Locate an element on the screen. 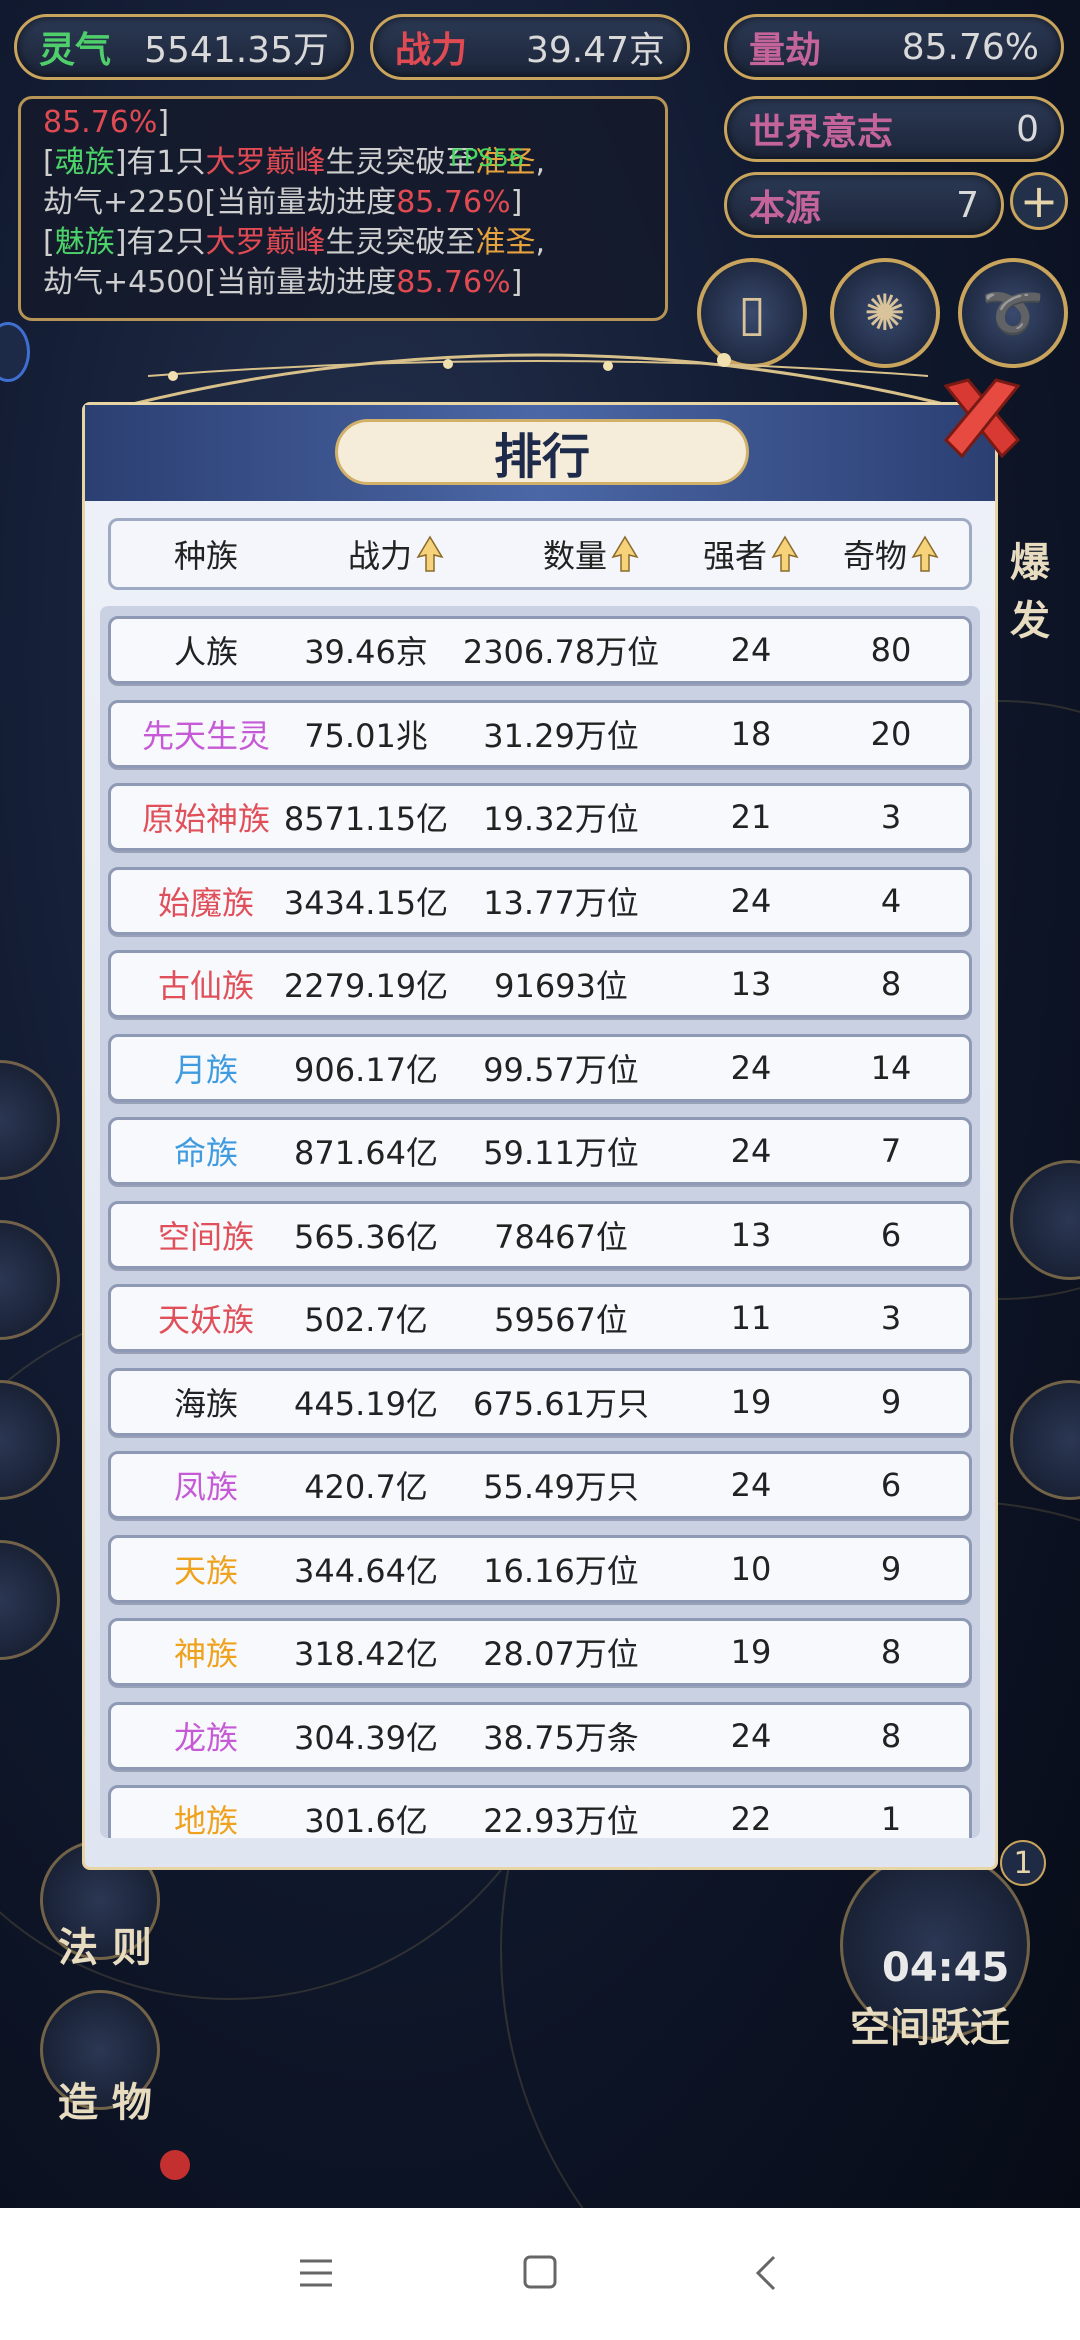  cell-items: 1 is located at coordinates (891, 1819).